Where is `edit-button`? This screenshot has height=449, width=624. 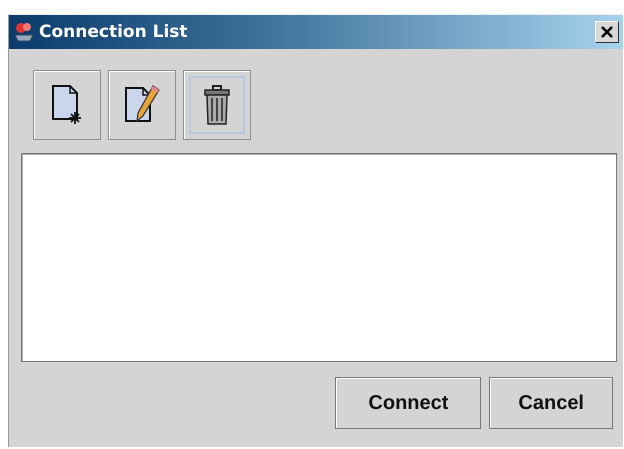
edit-button is located at coordinates (142, 105).